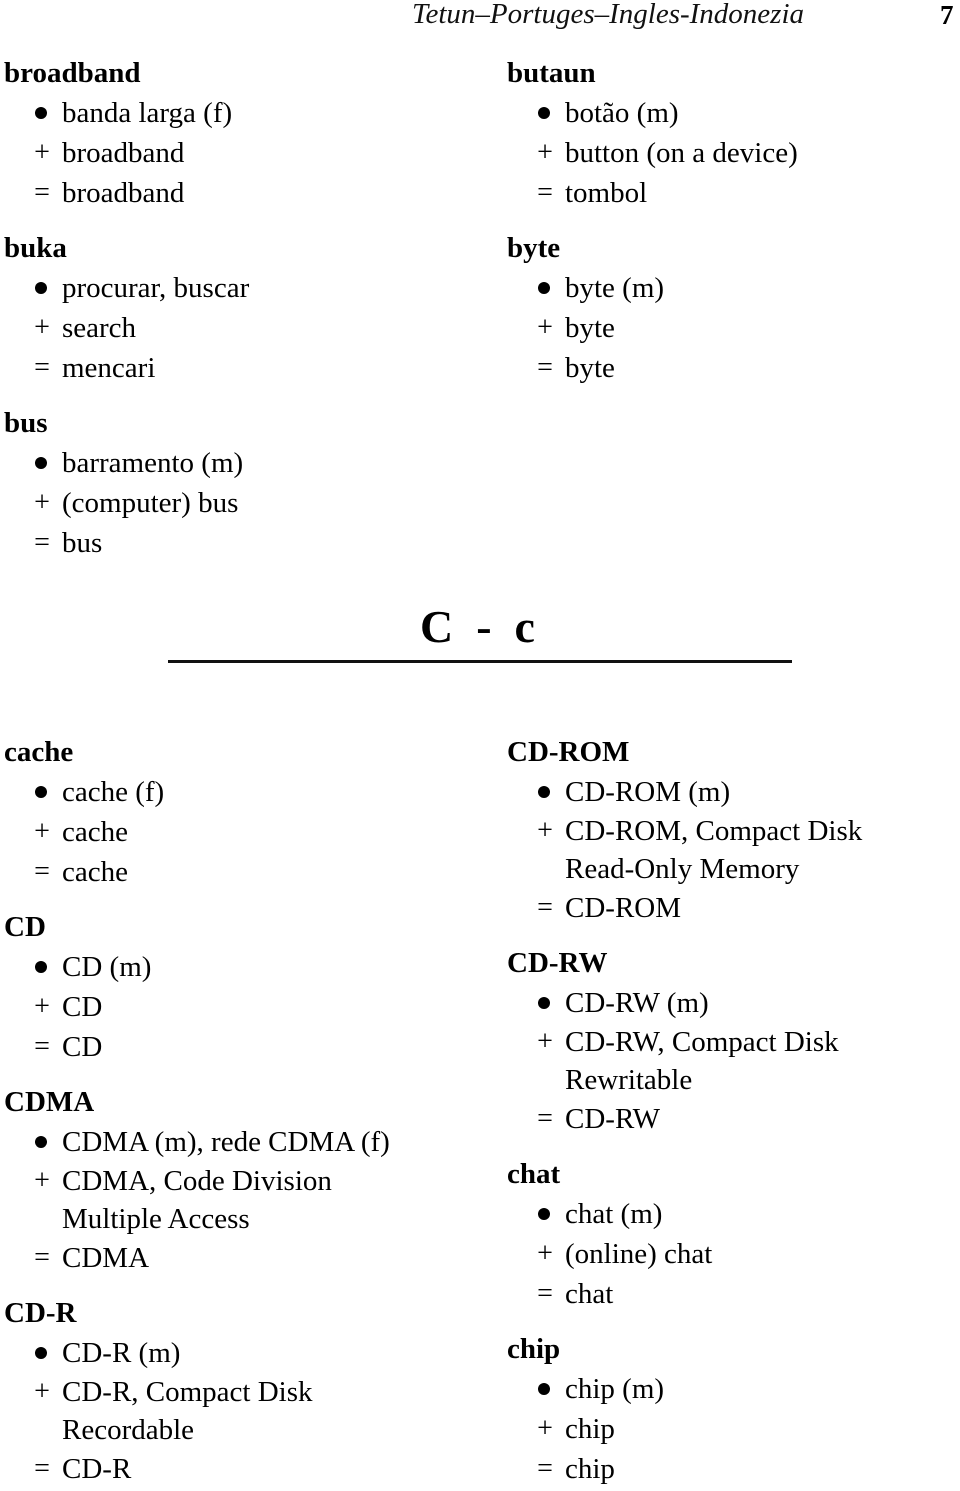  What do you see at coordinates (234, 1258) in the screenshot?
I see `indonesian-translation: = CDMA` at bounding box center [234, 1258].